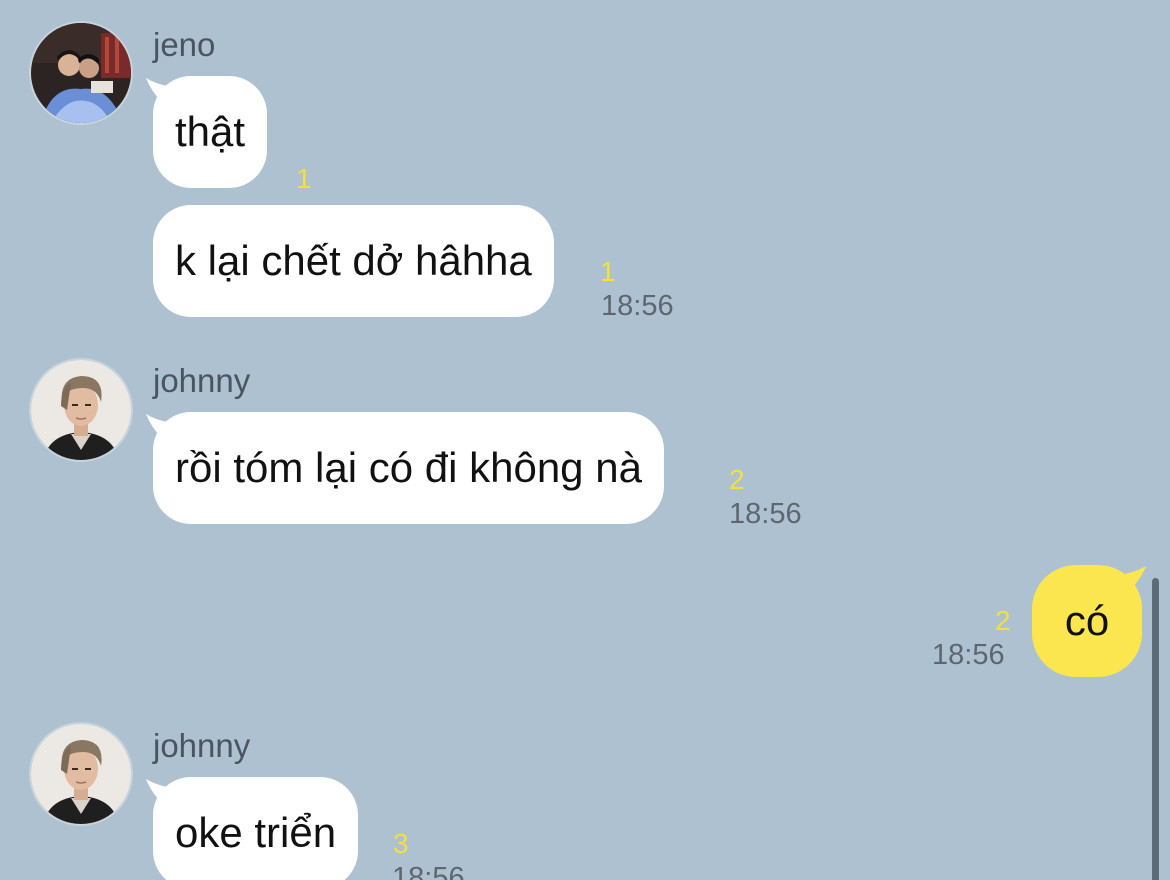 This screenshot has height=880, width=1170. What do you see at coordinates (353, 261) in the screenshot?
I see `message-bubble: k lại chết dở hâhha` at bounding box center [353, 261].